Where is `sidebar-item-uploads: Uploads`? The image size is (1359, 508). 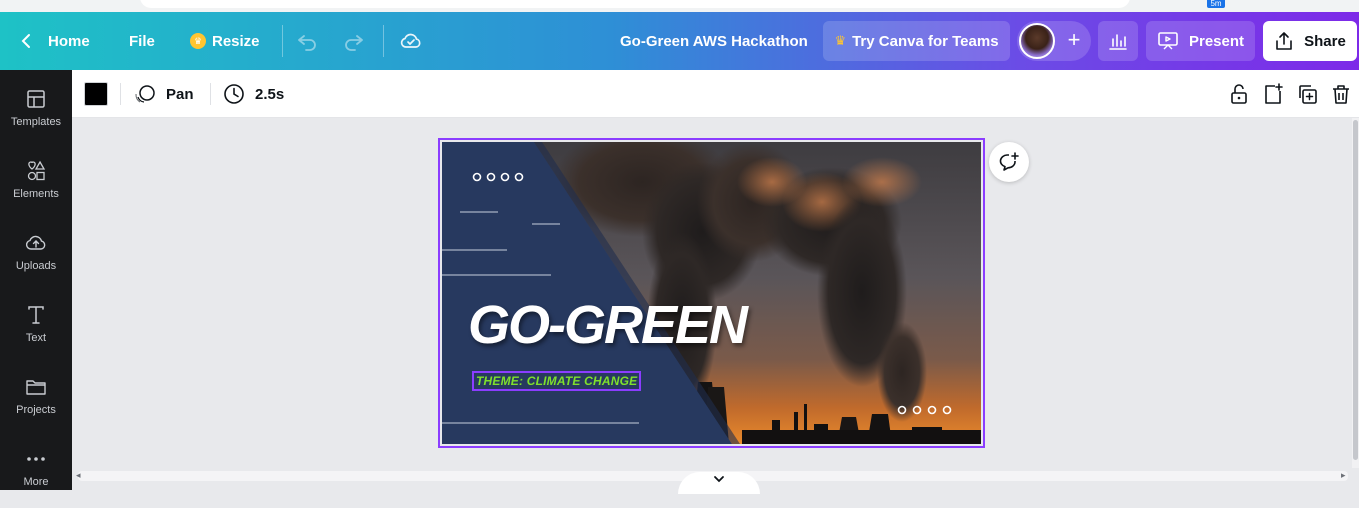
sidebar-item-uploads: Uploads is located at coordinates (36, 262).